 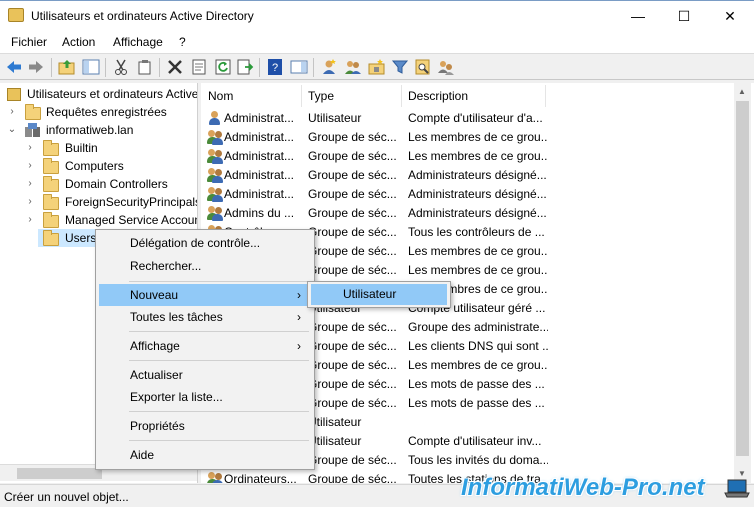 I want to click on help-icon: ?, so click(x=275, y=67).